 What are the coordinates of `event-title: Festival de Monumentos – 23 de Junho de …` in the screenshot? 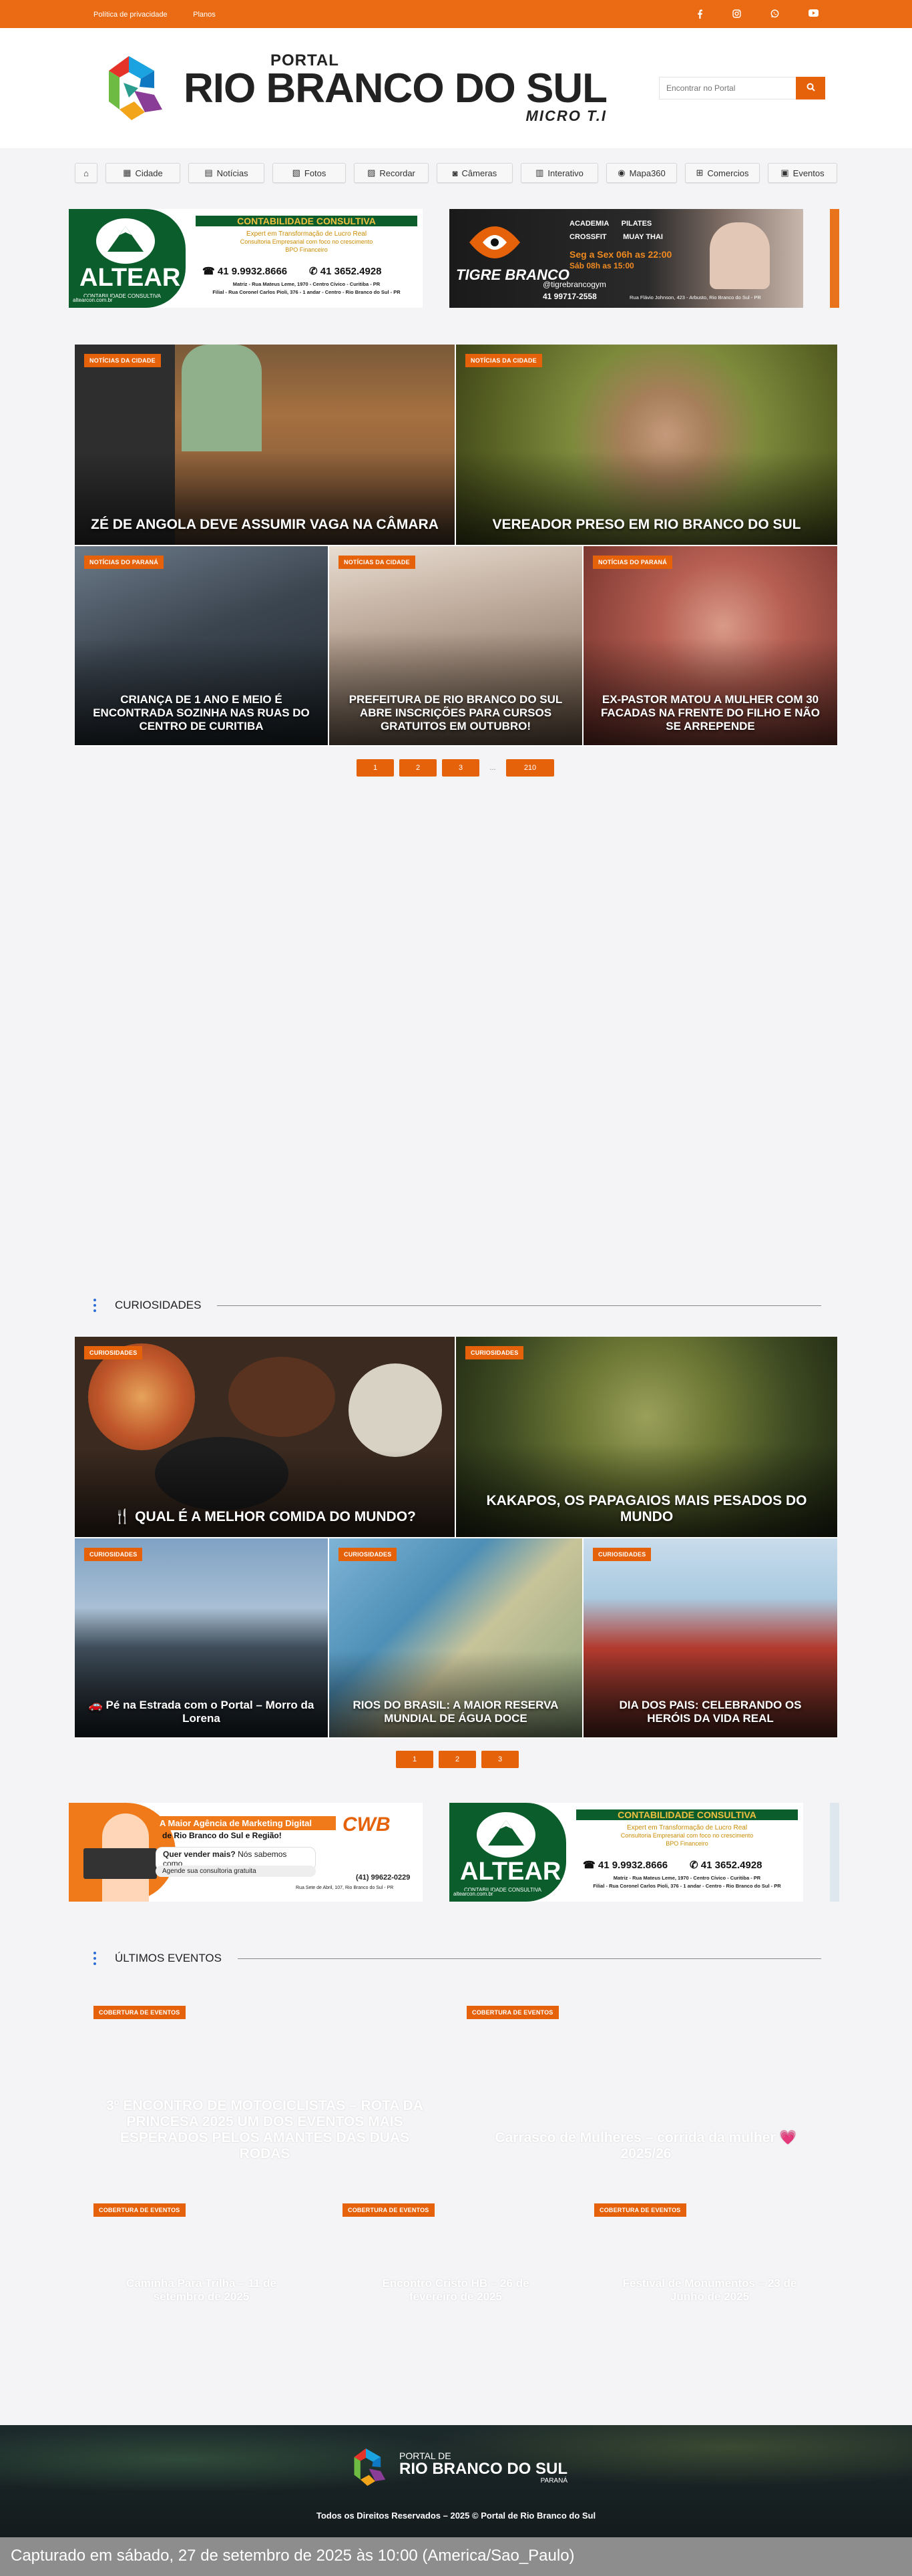 It's located at (710, 2290).